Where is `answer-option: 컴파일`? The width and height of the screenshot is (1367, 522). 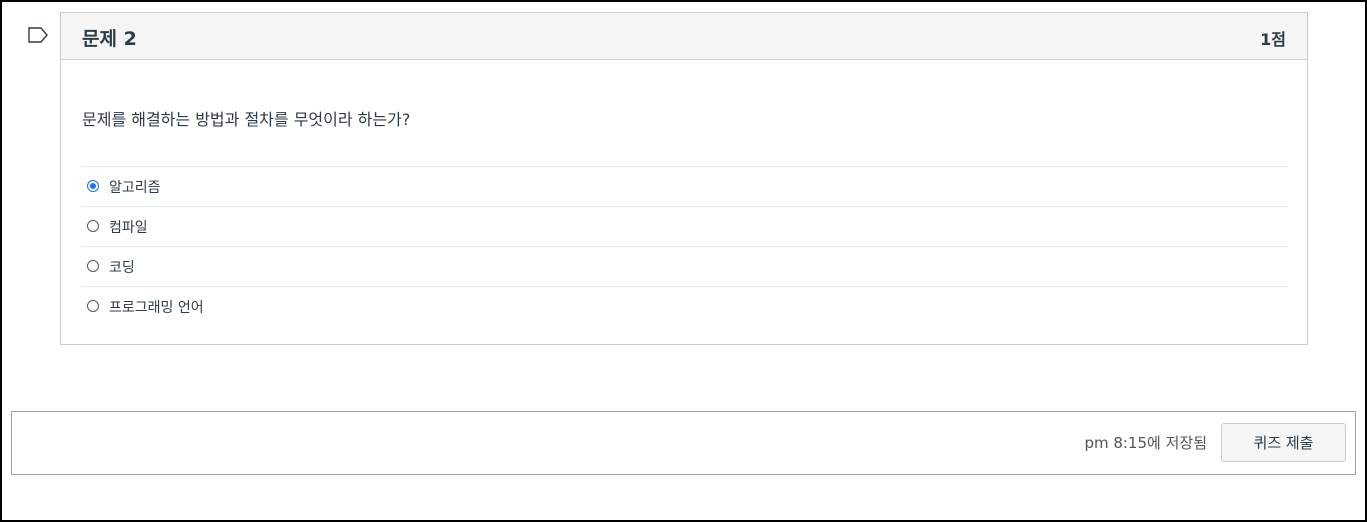
answer-option: 컴파일 is located at coordinates (684, 226).